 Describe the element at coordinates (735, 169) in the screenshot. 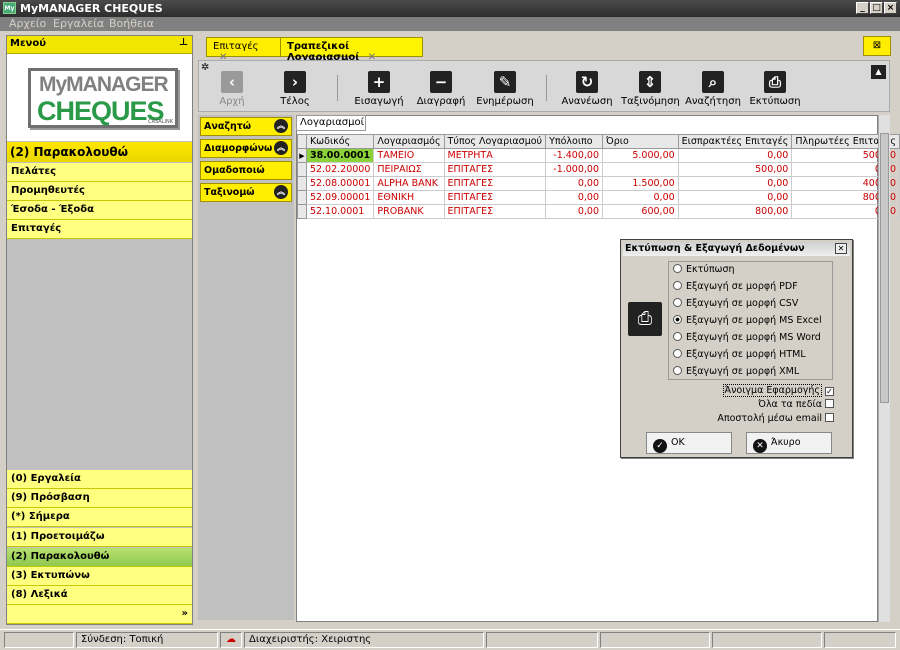

I see `cell: 500,00` at that location.